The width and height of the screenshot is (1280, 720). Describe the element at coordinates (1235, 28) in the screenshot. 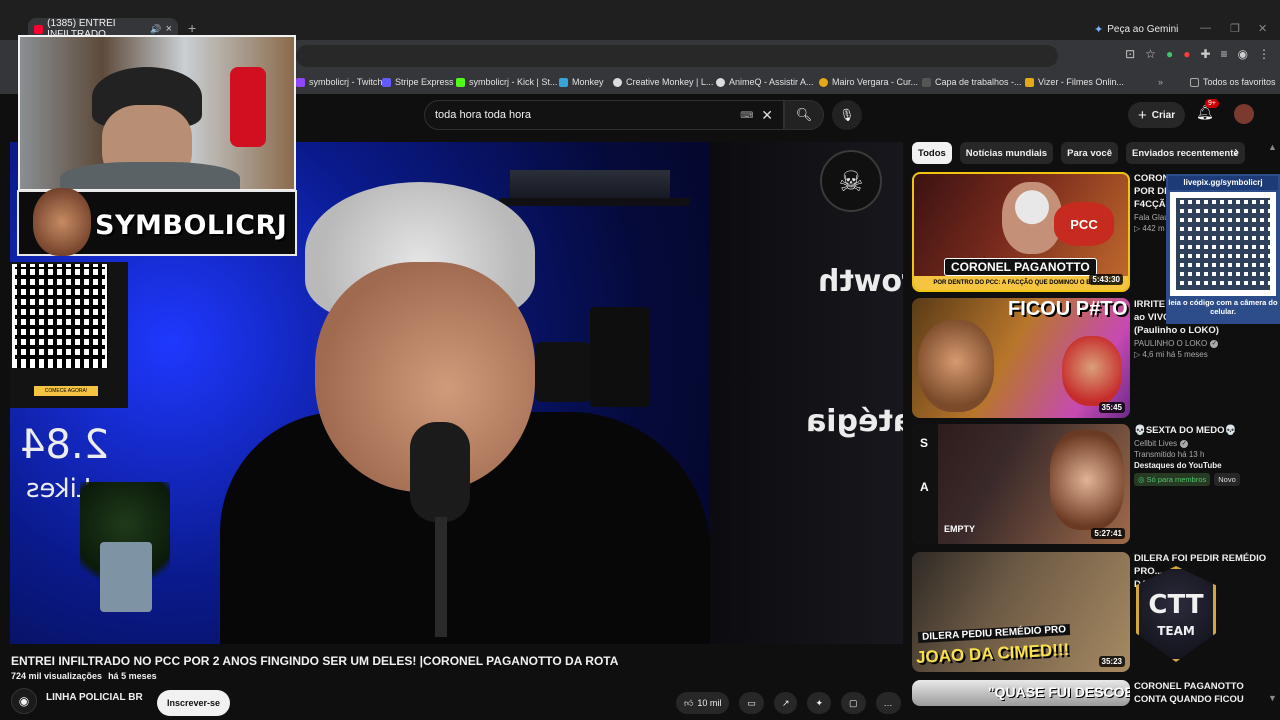

I see `maximize-icon: ❐` at that location.